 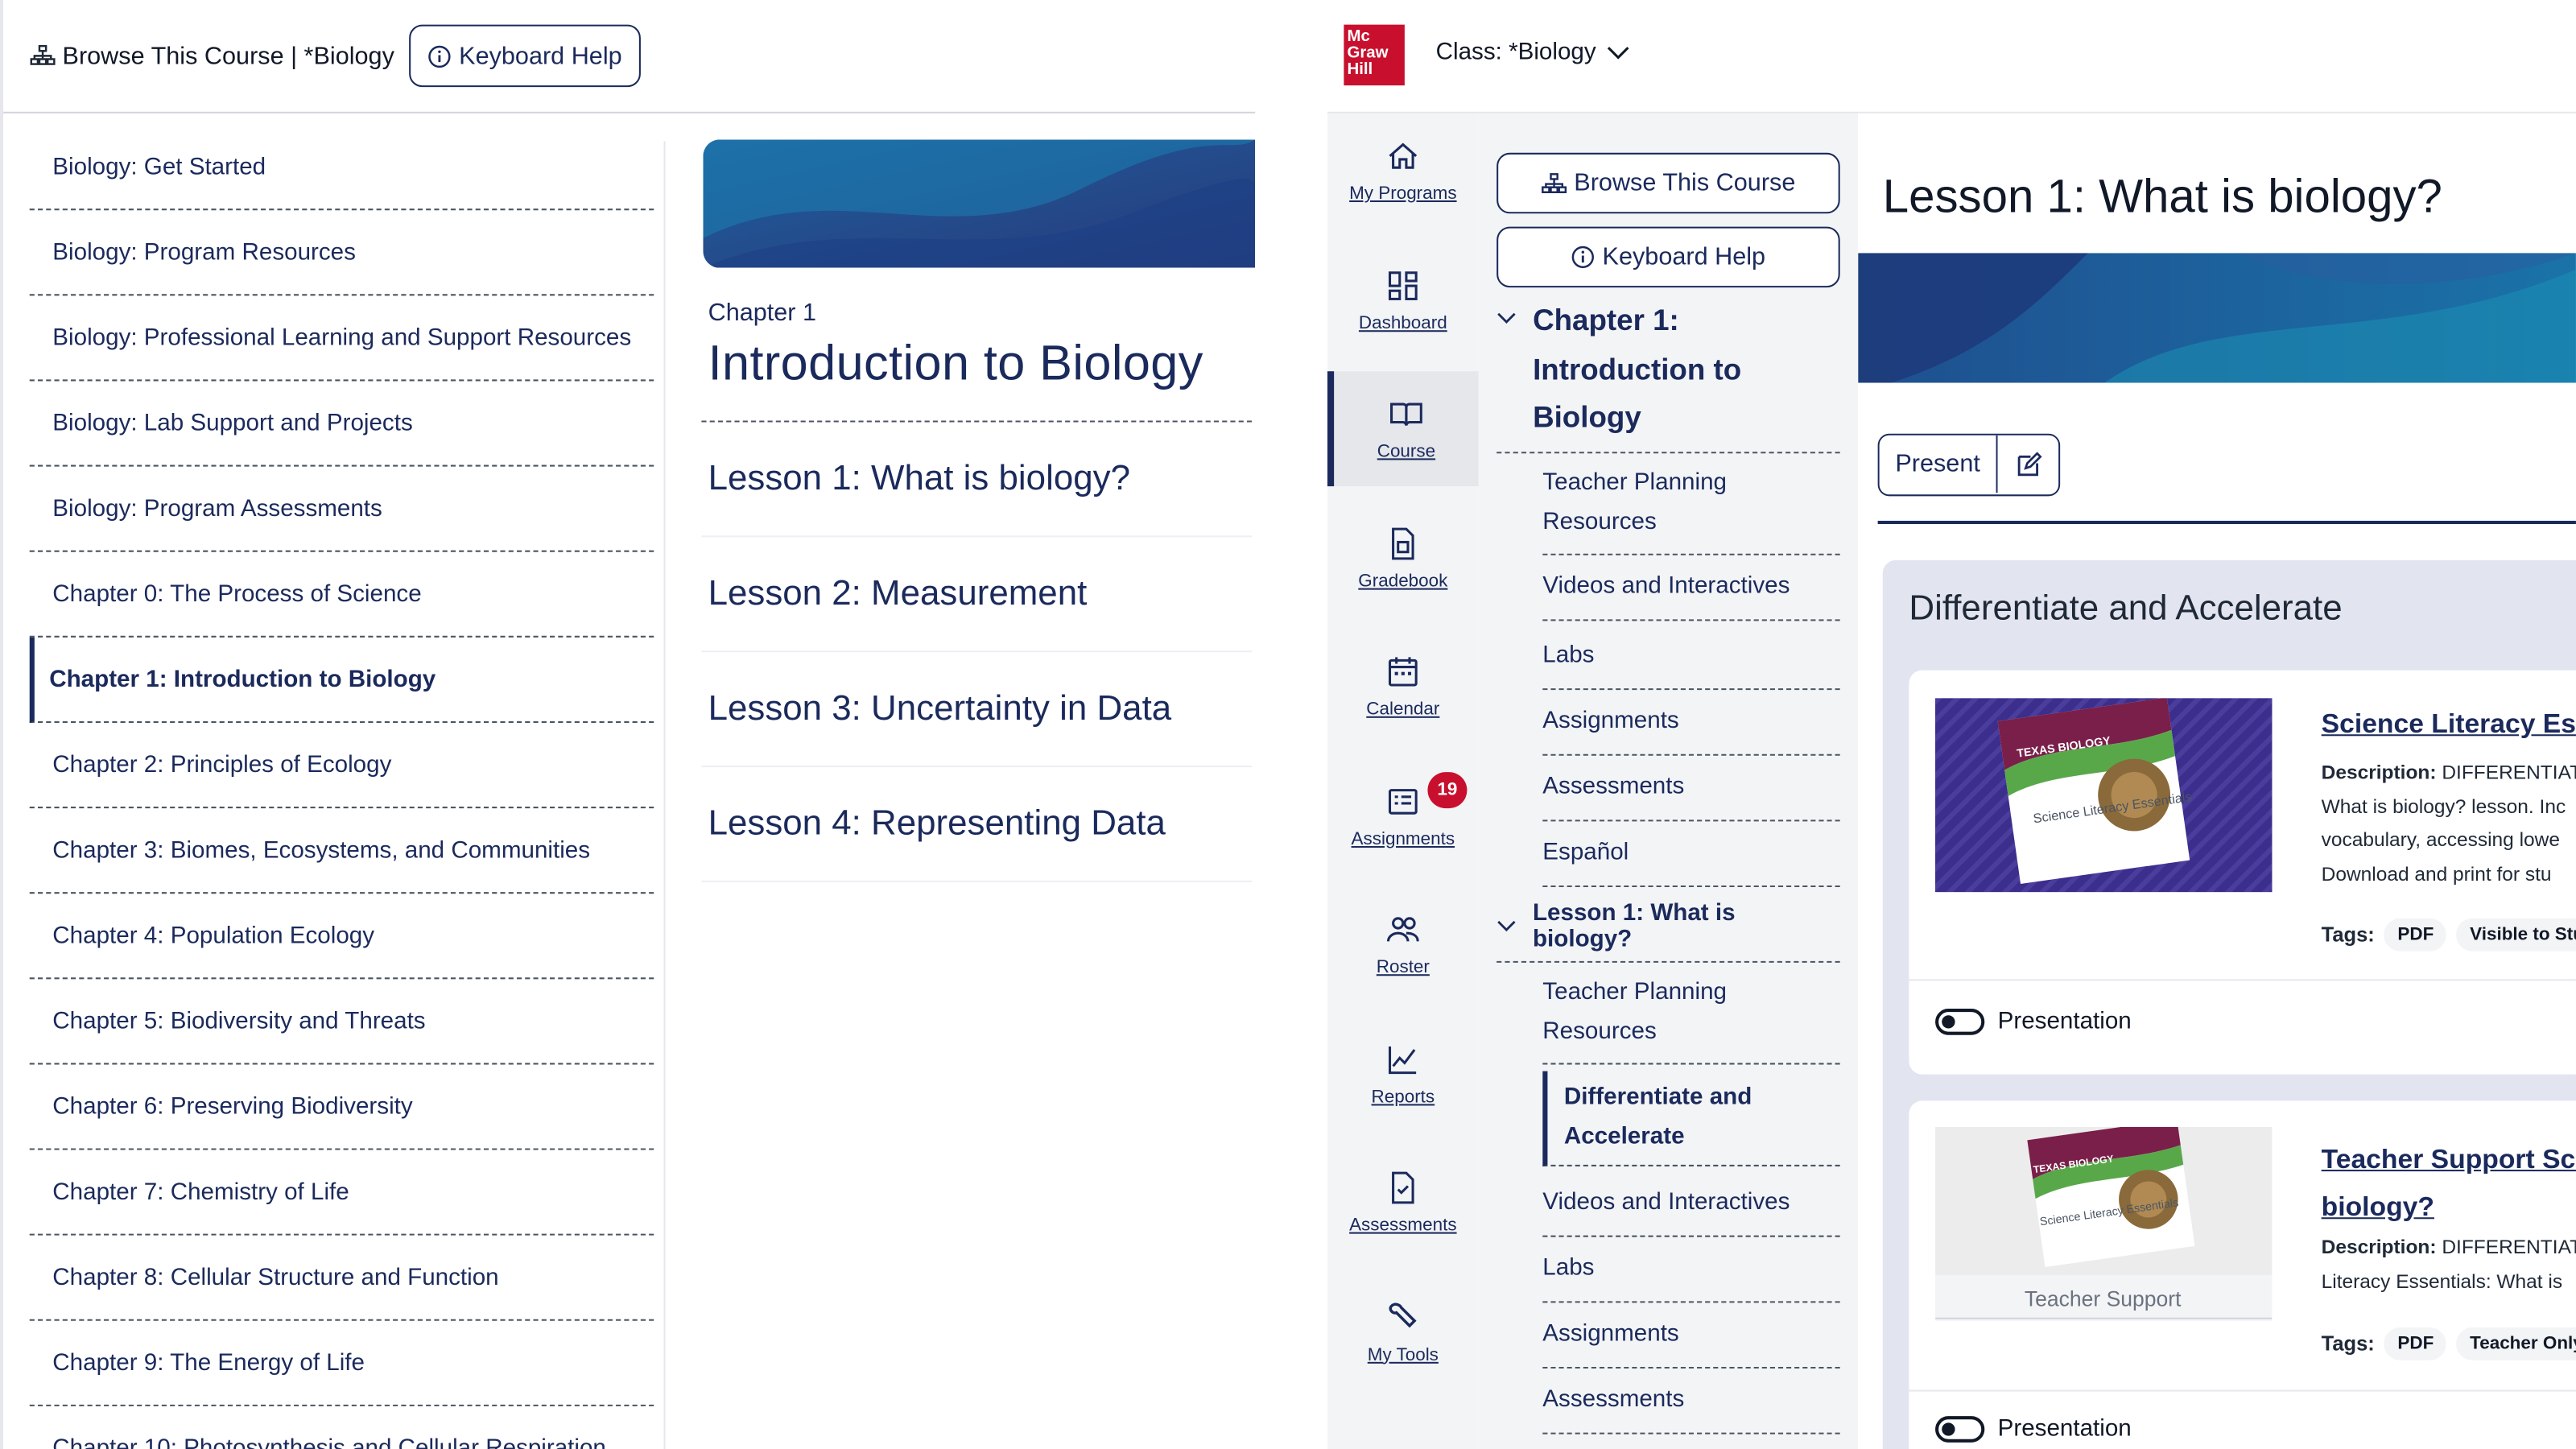 What do you see at coordinates (341, 937) in the screenshot?
I see `course-item: Chapter 4: Population Ecology` at bounding box center [341, 937].